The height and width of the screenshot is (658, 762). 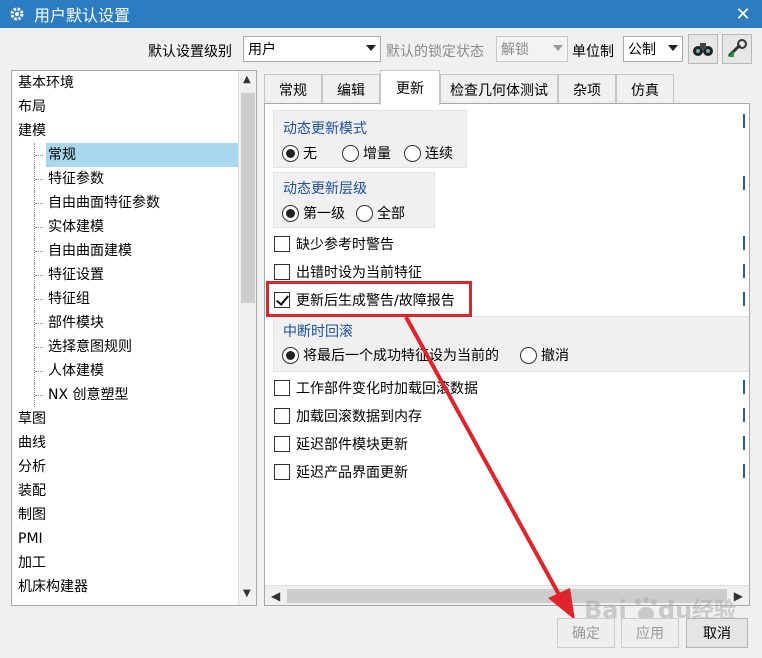 I want to click on ok-button: 确定, so click(x=586, y=633).